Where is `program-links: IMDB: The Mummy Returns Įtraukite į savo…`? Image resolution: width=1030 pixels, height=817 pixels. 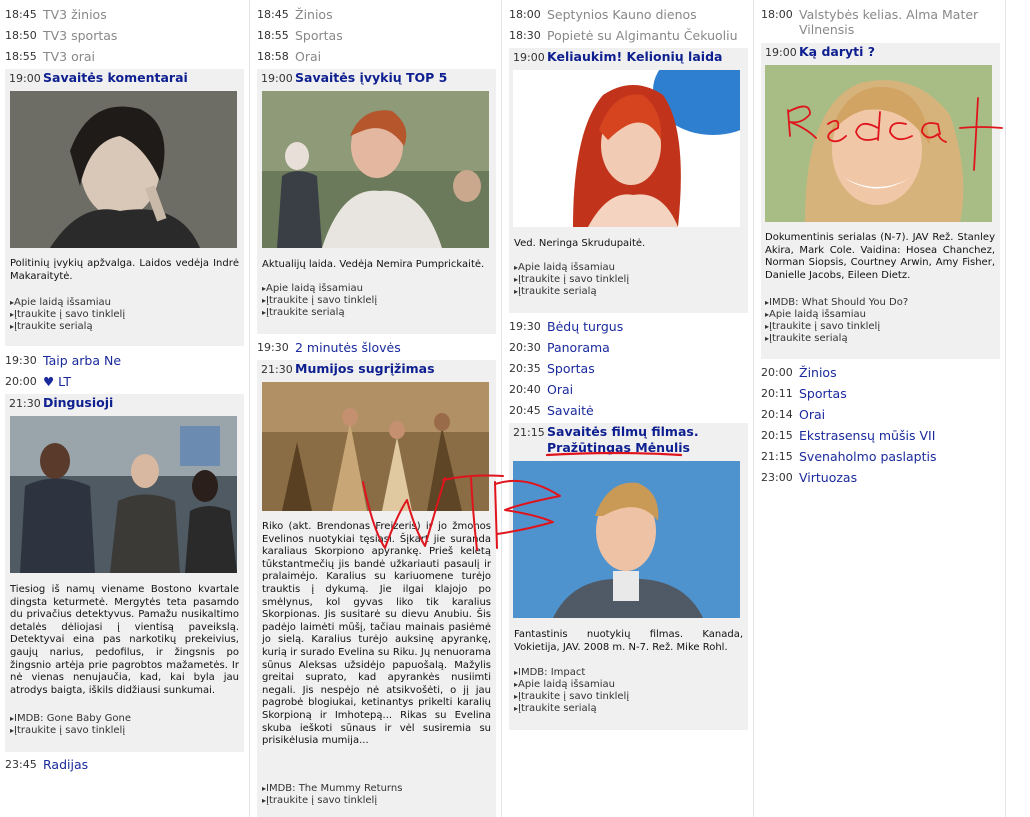 program-links: IMDB: The Mummy Returns Įtraukite į savo… is located at coordinates (332, 795).